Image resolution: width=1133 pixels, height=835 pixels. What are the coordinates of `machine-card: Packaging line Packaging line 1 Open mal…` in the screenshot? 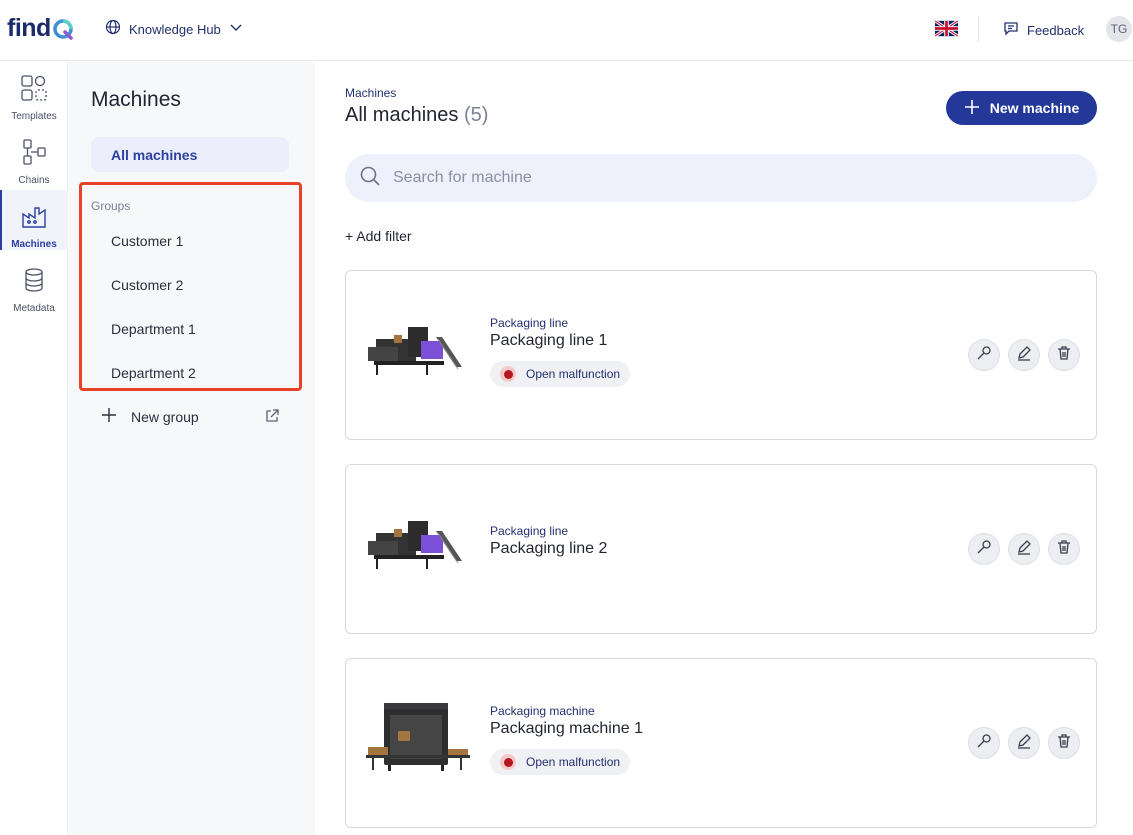 It's located at (721, 355).